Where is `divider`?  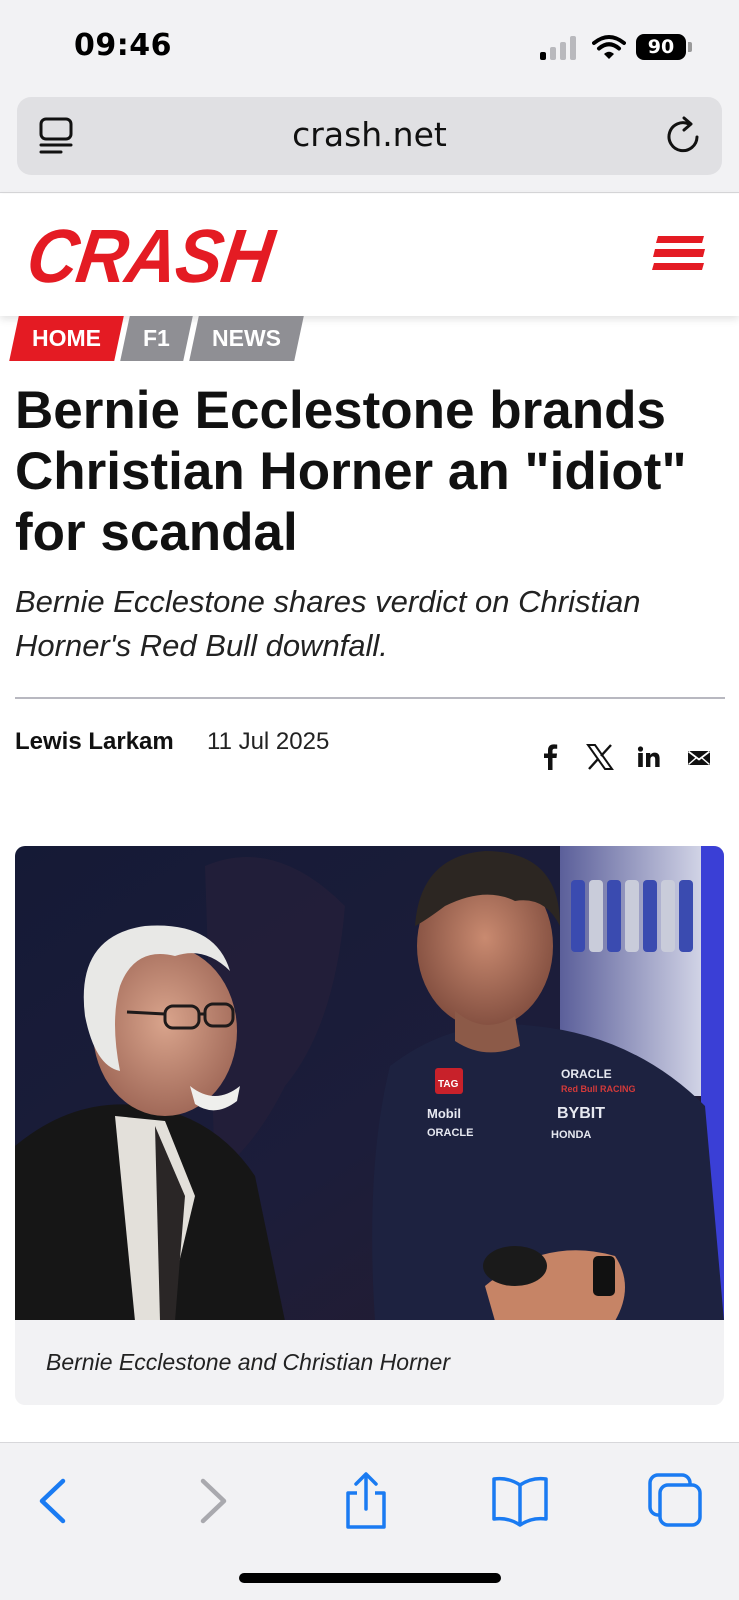 divider is located at coordinates (370, 698).